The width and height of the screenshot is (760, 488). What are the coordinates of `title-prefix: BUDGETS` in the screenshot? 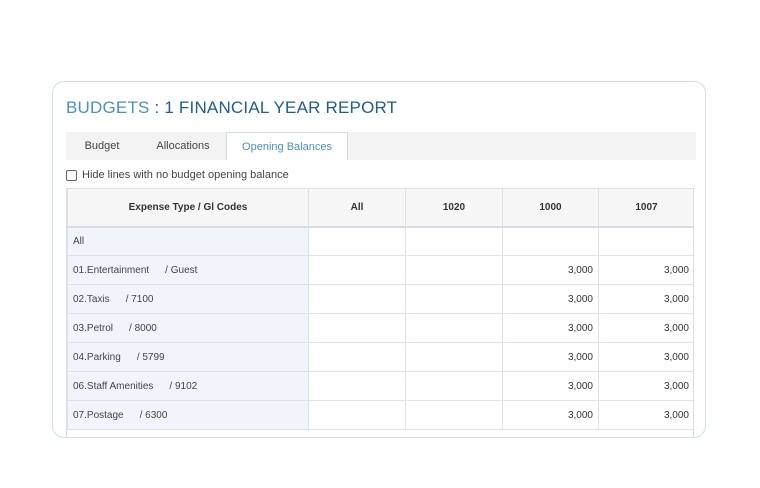 It's located at (108, 107).